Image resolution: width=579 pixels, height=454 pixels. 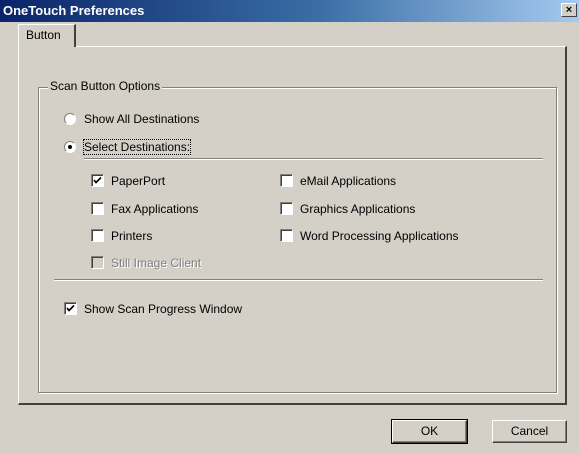 I want to click on radio-select-destinations-label: Select Destinations:, so click(x=137, y=147).